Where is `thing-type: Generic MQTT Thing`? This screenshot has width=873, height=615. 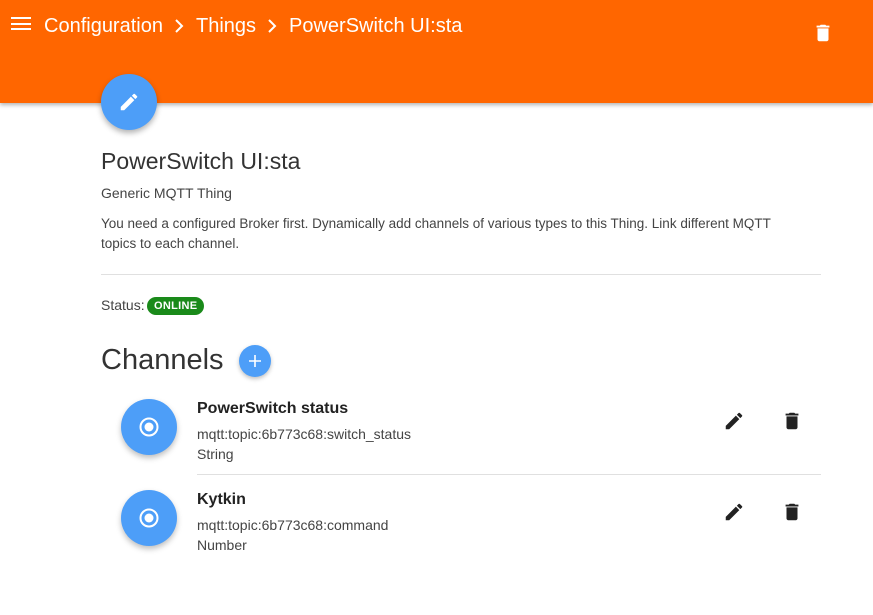
thing-type: Generic MQTT Thing is located at coordinates (166, 193).